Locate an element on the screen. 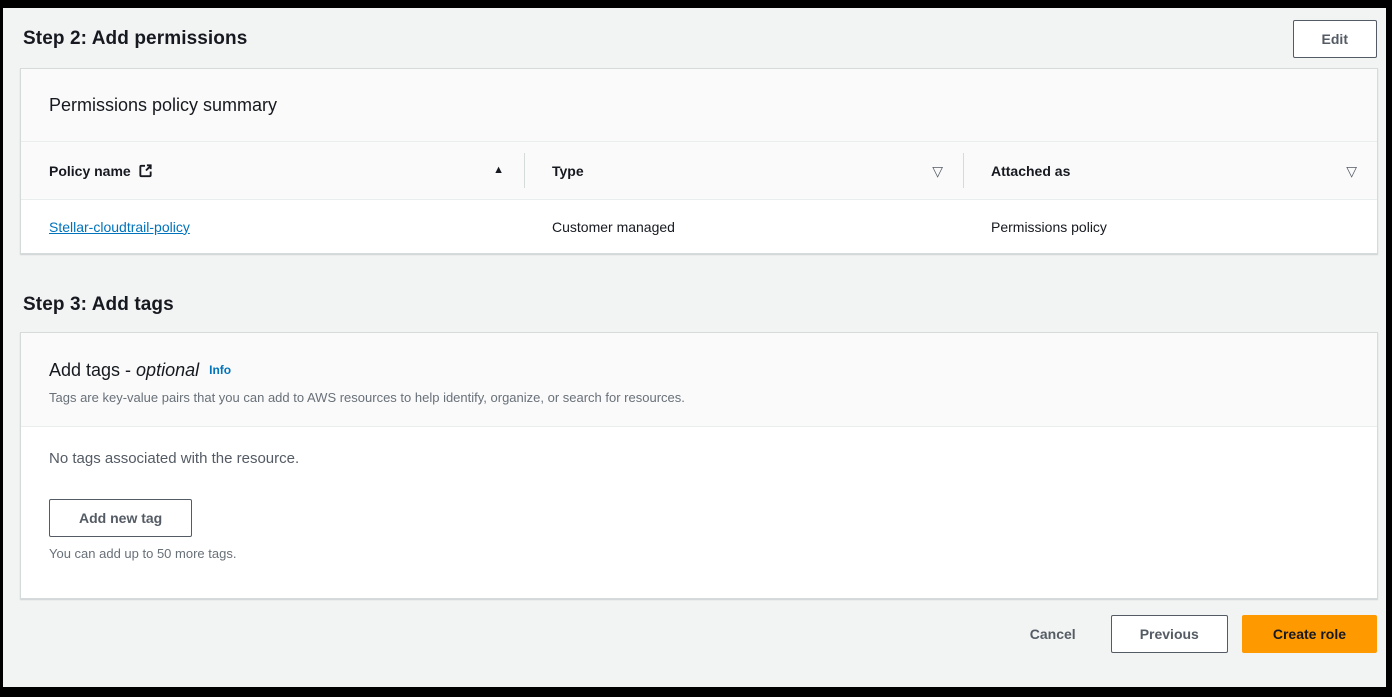 The height and width of the screenshot is (697, 1392). column-header-attached-as: Attached as ▽ is located at coordinates (1170, 170).